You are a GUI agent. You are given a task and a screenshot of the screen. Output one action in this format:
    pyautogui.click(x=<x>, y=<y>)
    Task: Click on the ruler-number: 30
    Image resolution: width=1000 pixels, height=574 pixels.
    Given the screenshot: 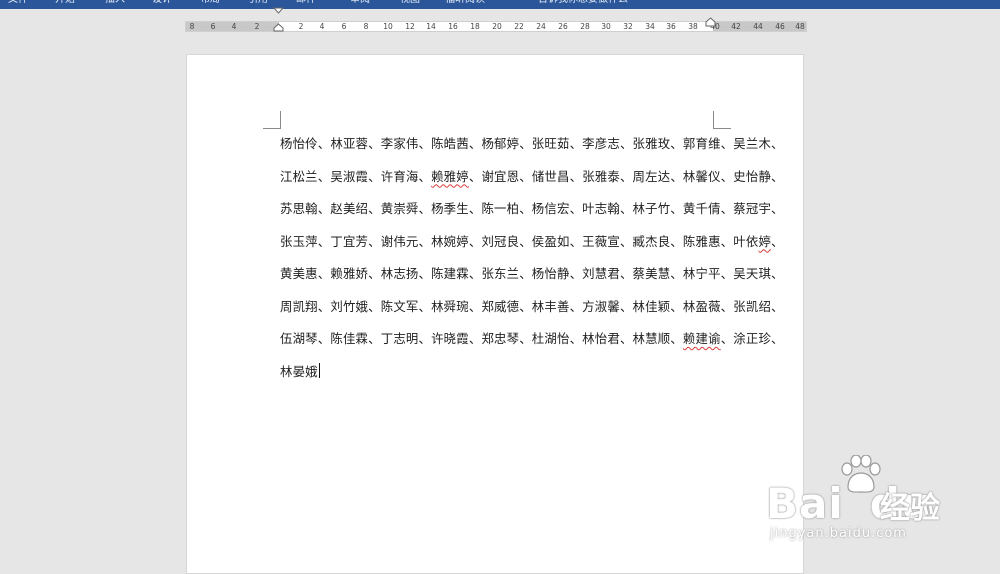 What is the action you would take?
    pyautogui.click(x=606, y=26)
    